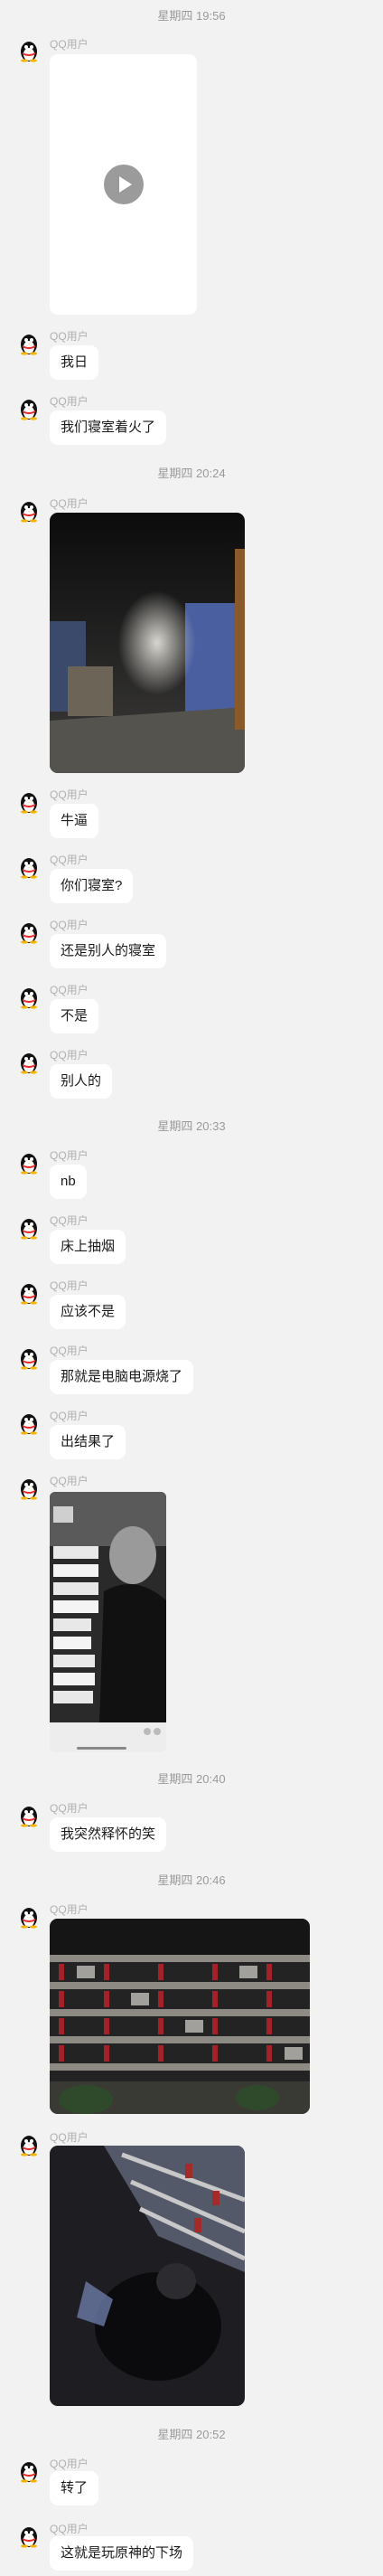  What do you see at coordinates (122, 2553) in the screenshot?
I see `text-bubble: 这就是玩原神的下场` at bounding box center [122, 2553].